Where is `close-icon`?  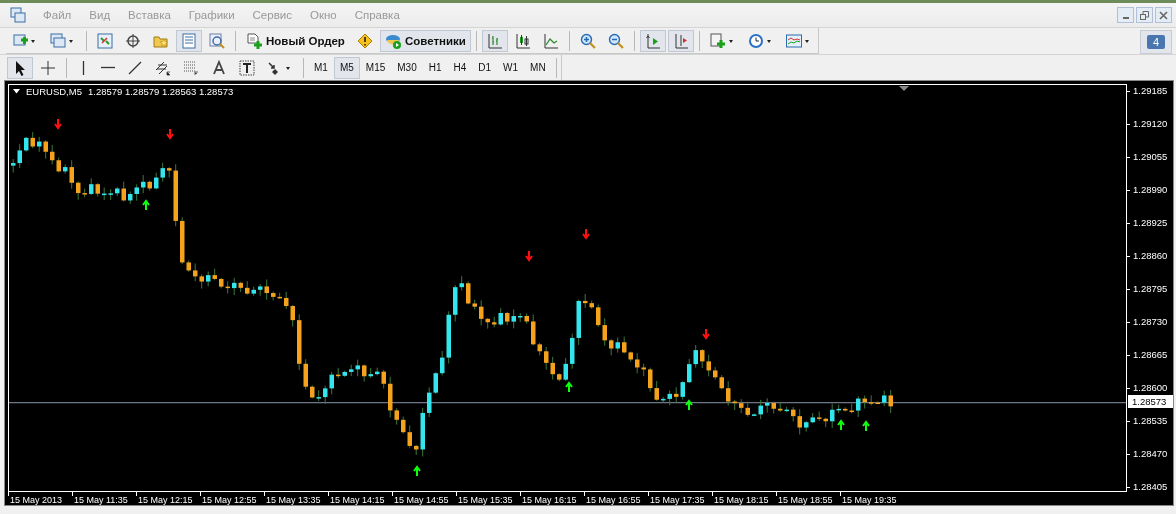 close-icon is located at coordinates (1163, 15).